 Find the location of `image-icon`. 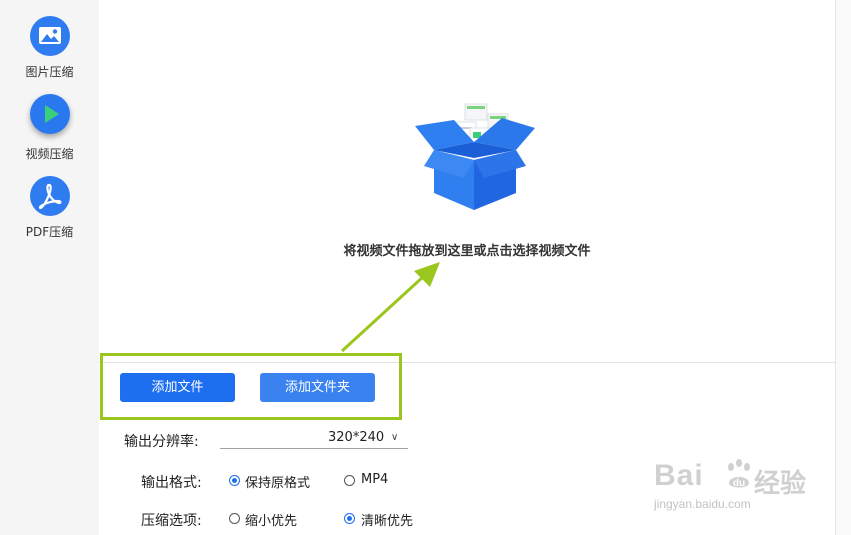

image-icon is located at coordinates (50, 36).